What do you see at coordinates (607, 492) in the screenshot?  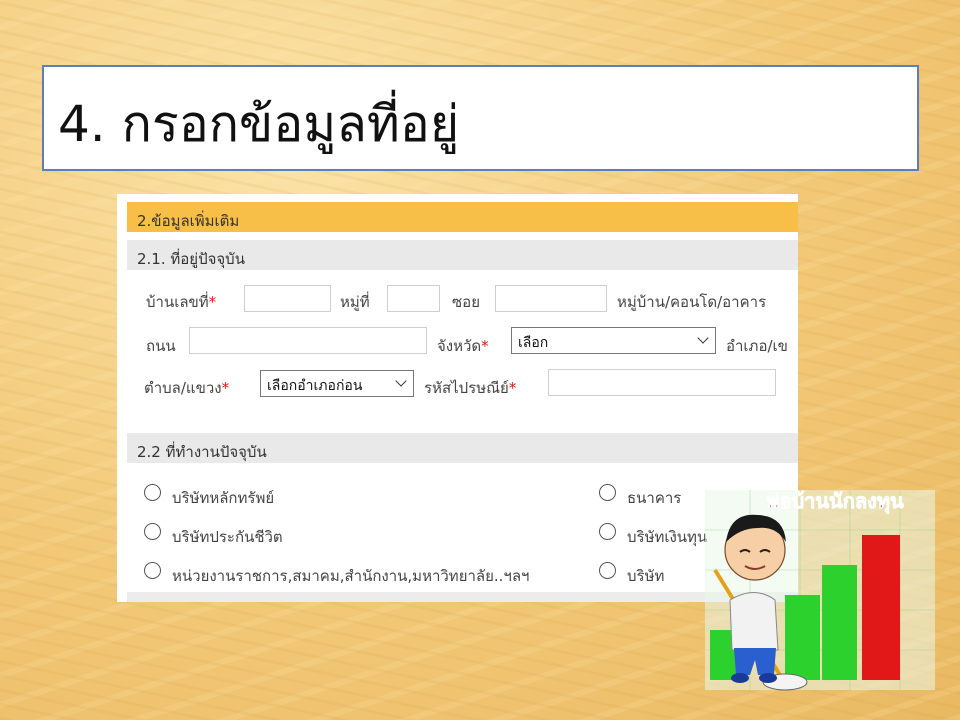 I see `radio-bank` at bounding box center [607, 492].